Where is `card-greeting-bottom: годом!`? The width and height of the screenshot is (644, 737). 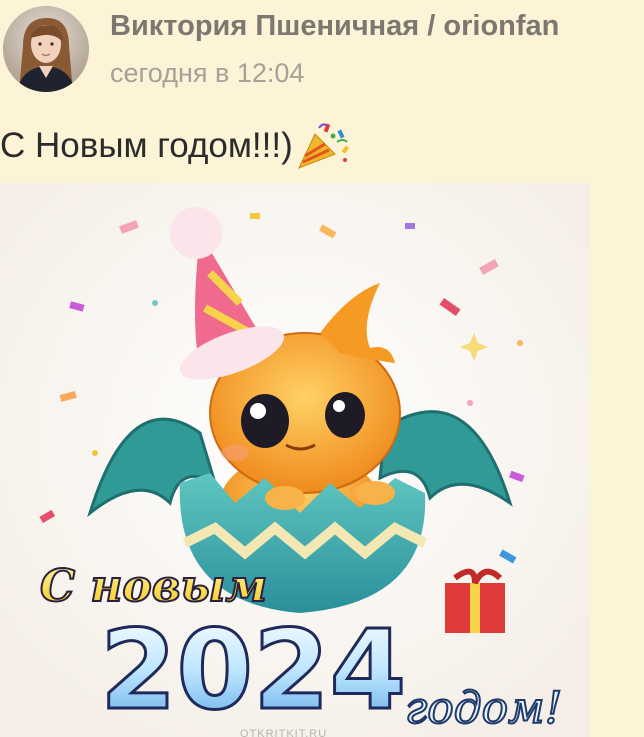
card-greeting-bottom: годом! is located at coordinates (483, 708).